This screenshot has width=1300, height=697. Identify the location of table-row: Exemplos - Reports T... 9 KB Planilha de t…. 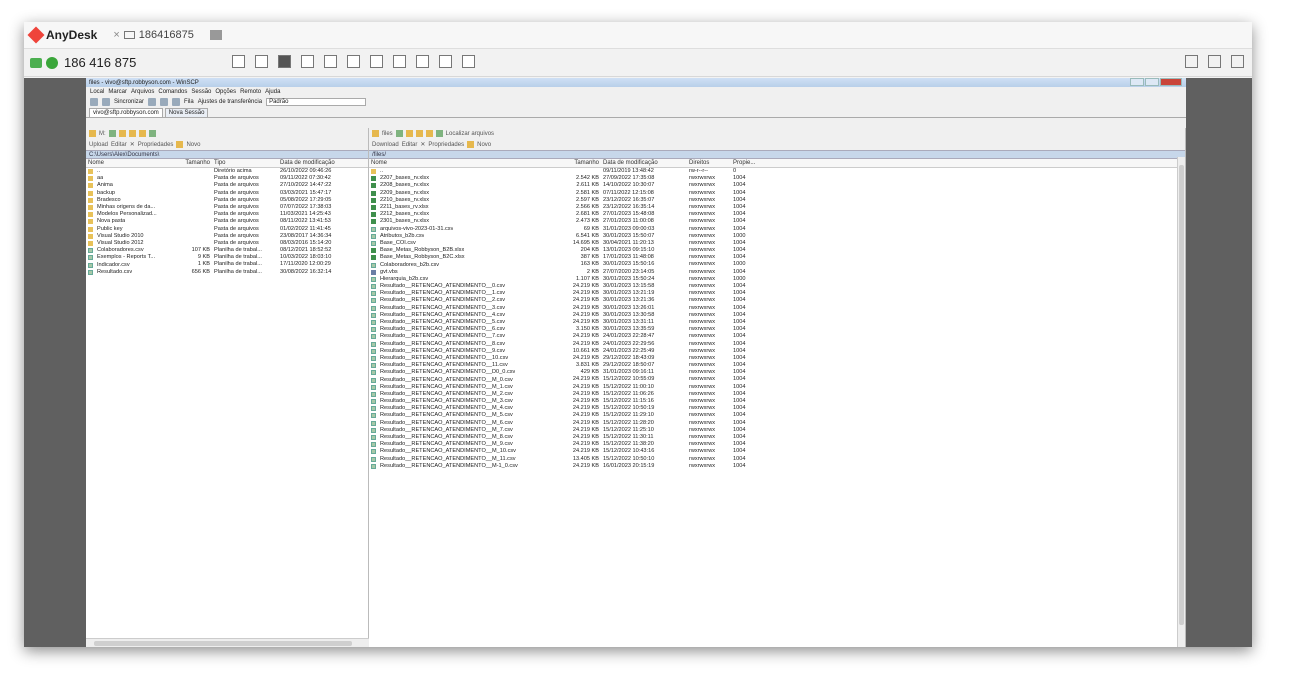
(227, 257).